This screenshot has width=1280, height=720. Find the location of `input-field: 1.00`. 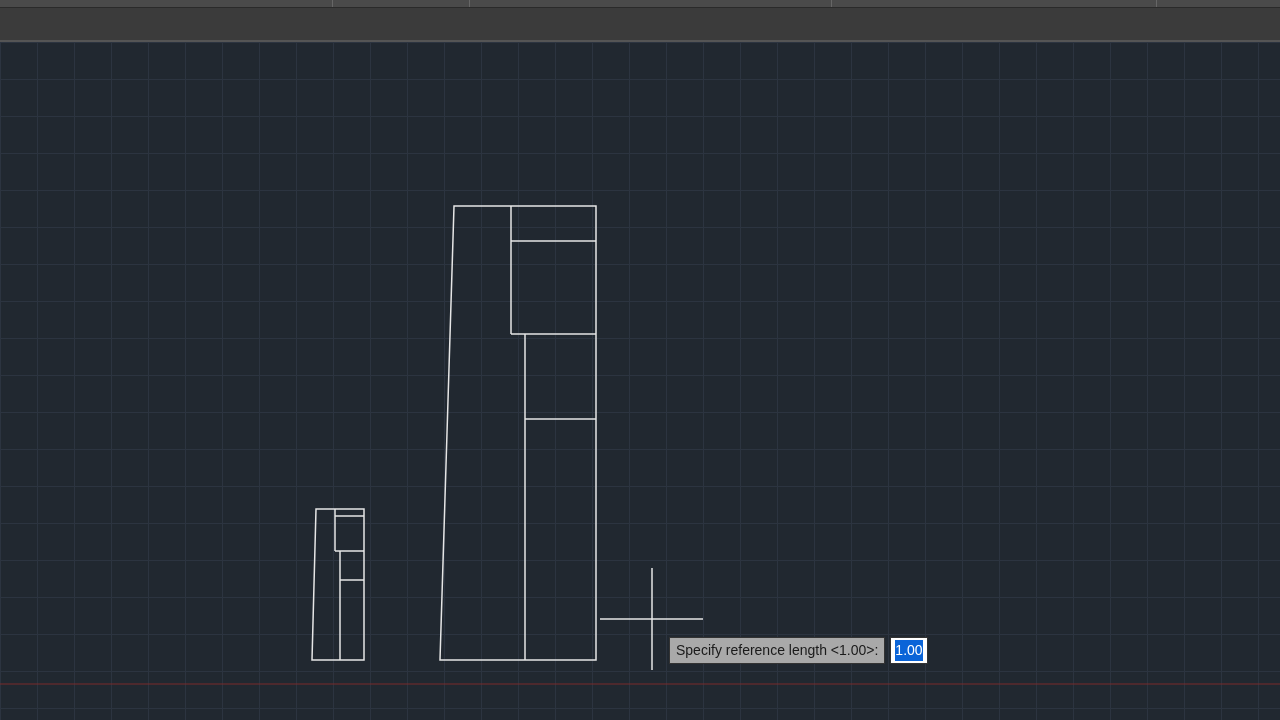

input-field: 1.00 is located at coordinates (909, 650).